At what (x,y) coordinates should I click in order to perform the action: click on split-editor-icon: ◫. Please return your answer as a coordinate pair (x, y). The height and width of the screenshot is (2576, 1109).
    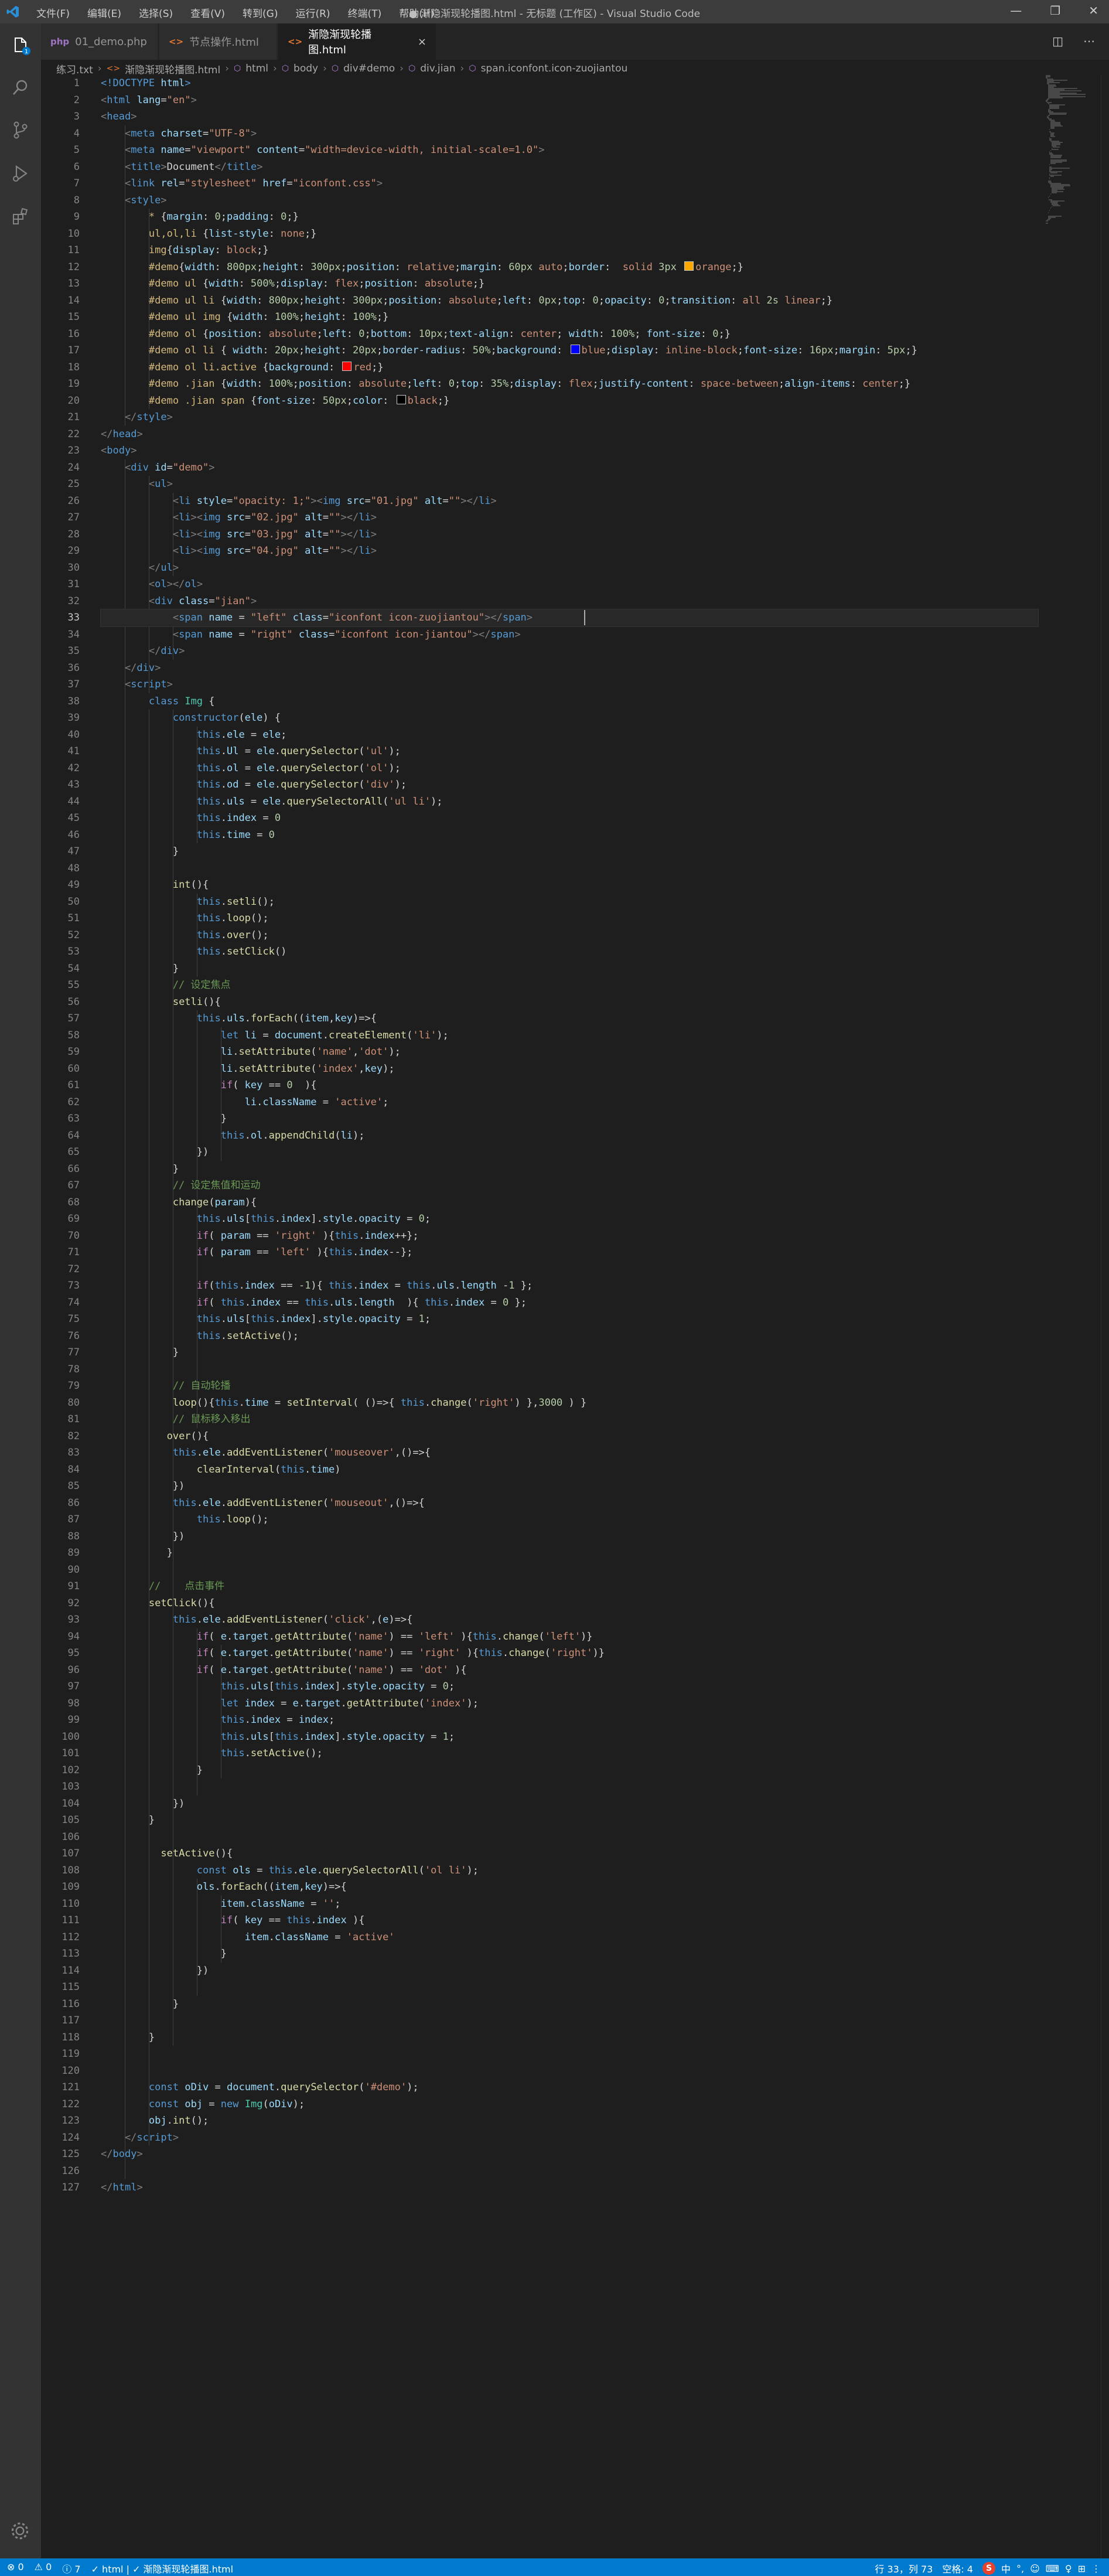
    Looking at the image, I should click on (1057, 41).